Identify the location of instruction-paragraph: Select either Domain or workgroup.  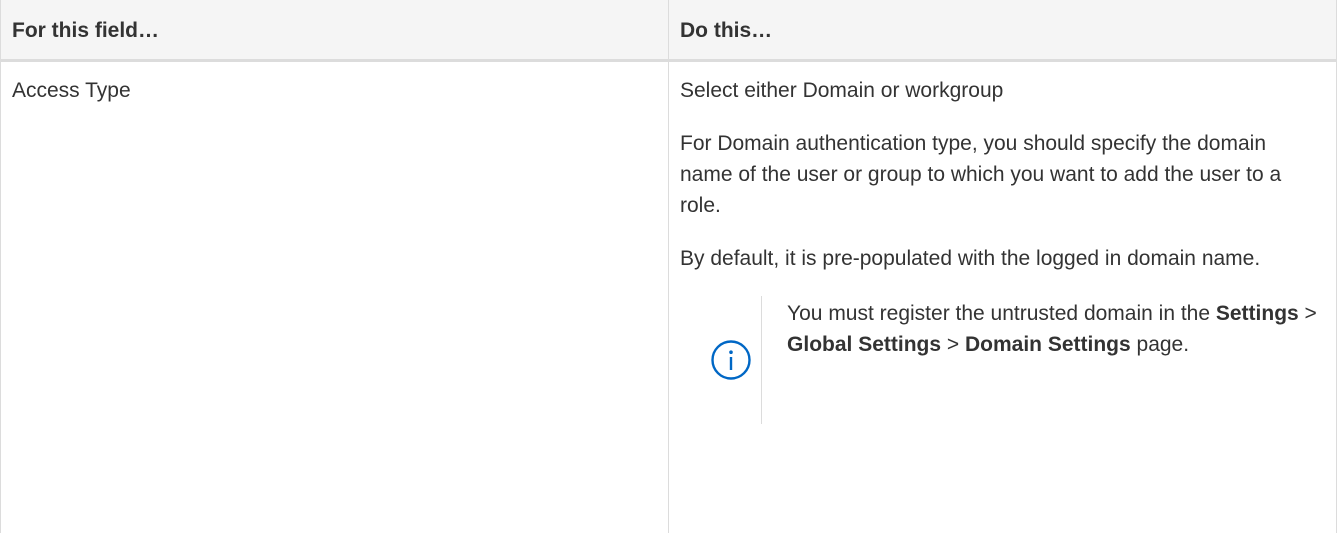
(842, 90).